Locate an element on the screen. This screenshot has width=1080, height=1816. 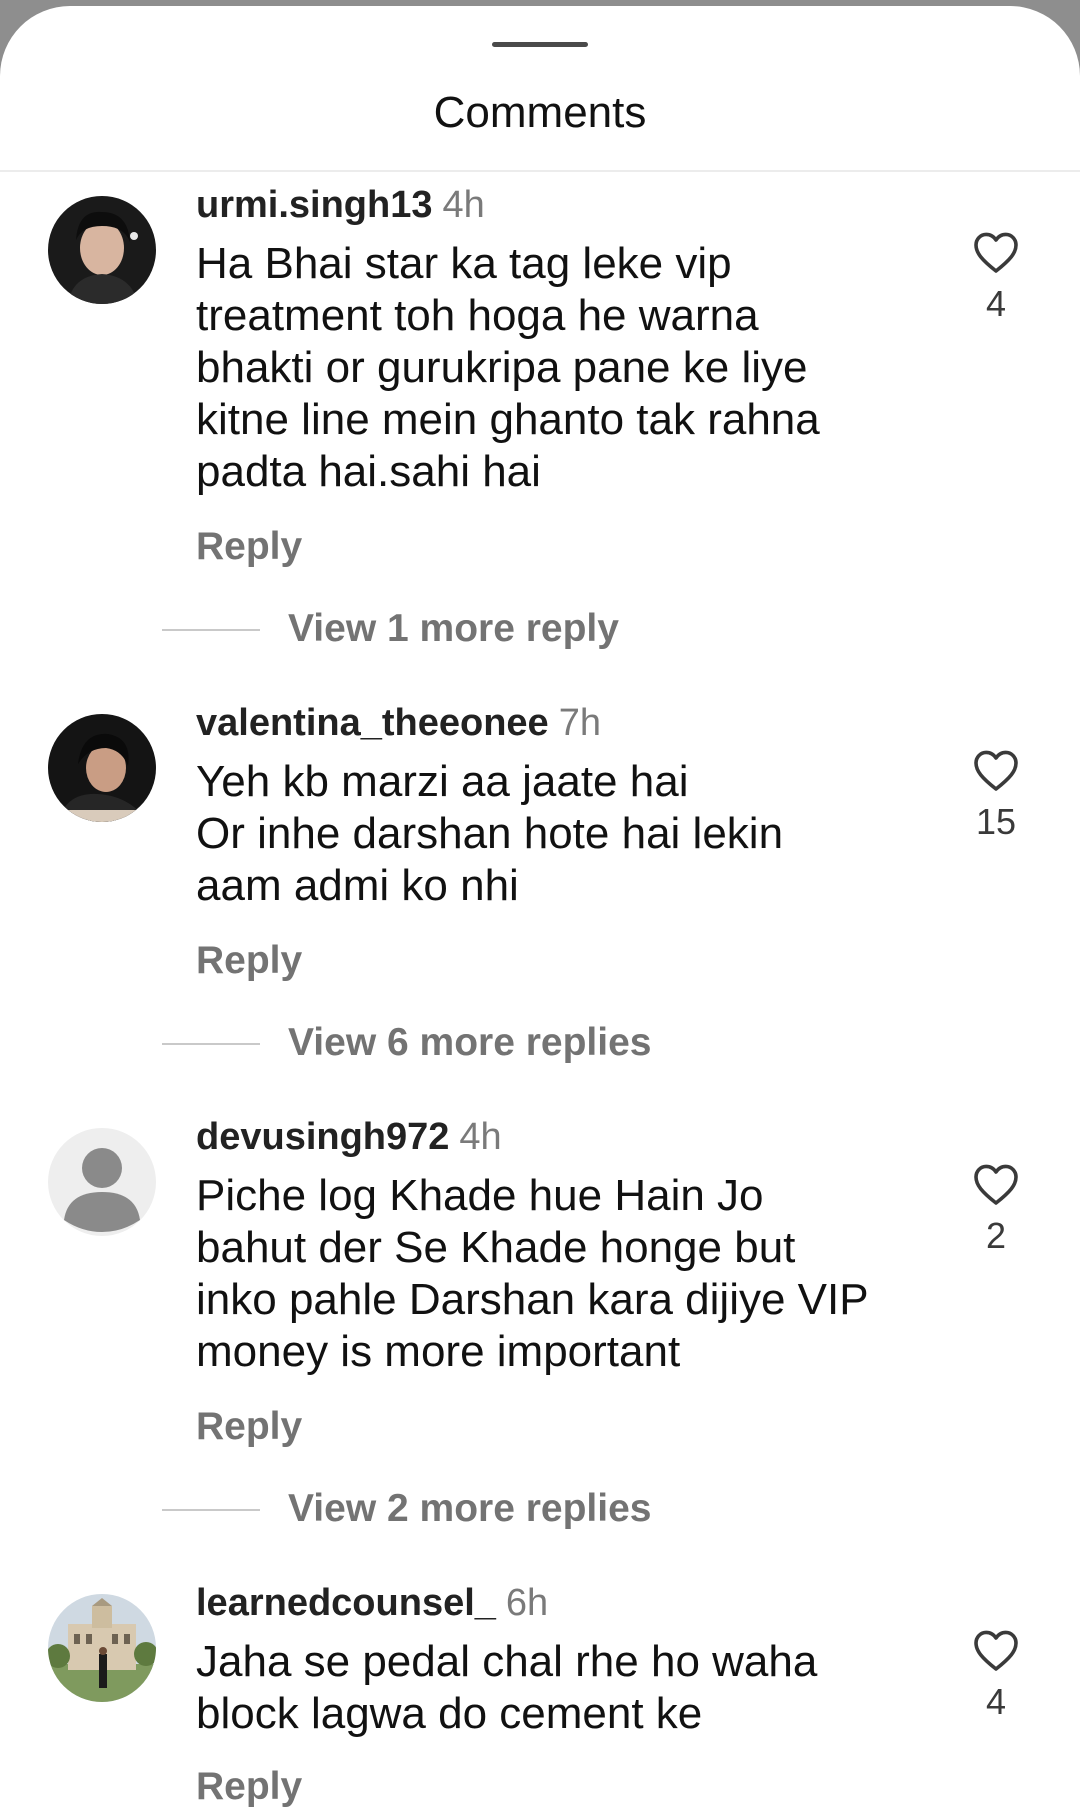
default-user-icon is located at coordinates (102, 1182).